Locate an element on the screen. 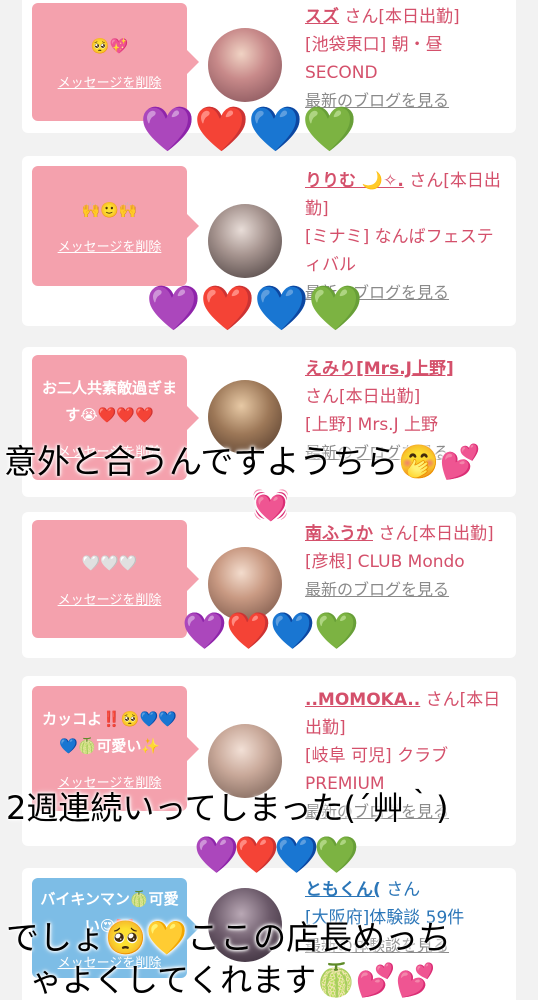 The height and width of the screenshot is (1000, 538). cast-area: [ミナミ] なんばフェスティバル is located at coordinates (399, 251).